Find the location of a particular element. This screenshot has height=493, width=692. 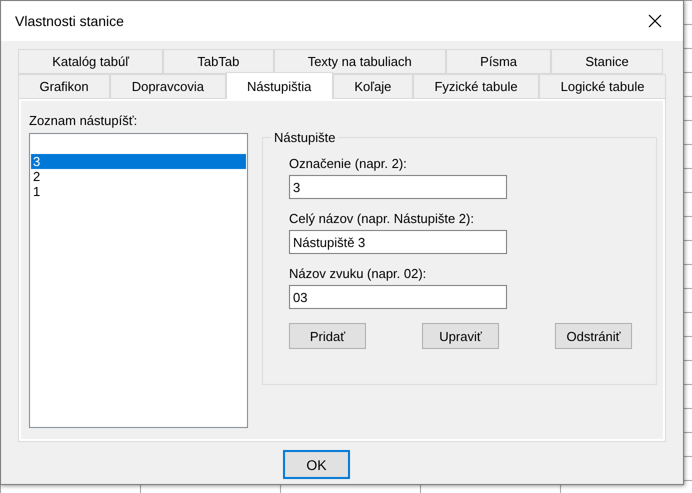

tab: Katalóg tabúľ is located at coordinates (91, 61).